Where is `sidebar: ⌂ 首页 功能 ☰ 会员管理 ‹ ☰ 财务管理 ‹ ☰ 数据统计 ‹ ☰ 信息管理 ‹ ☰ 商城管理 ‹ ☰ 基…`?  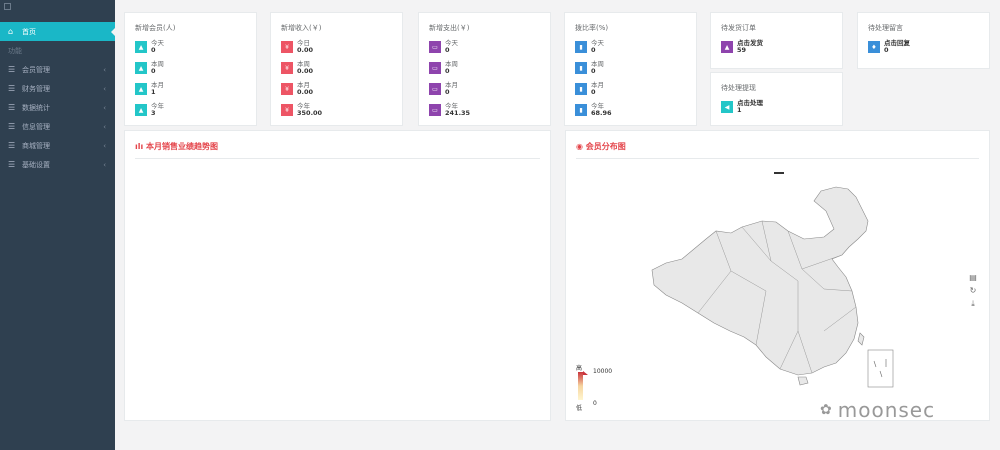
sidebar: ⌂ 首页 功能 ☰ 会员管理 ‹ ☰ 财务管理 ‹ ☰ 数据统计 ‹ ☰ 信息管理 ‹ ☰ 商城管理 ‹ ☰ 基… is located at coordinates (58, 225).